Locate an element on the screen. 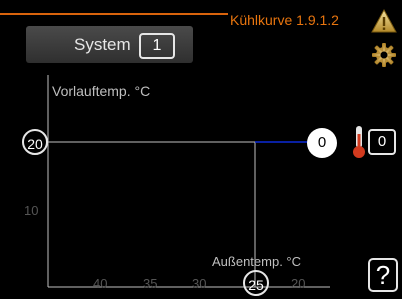 This screenshot has width=402, height=299. x-tick-label: 35 is located at coordinates (150, 283).